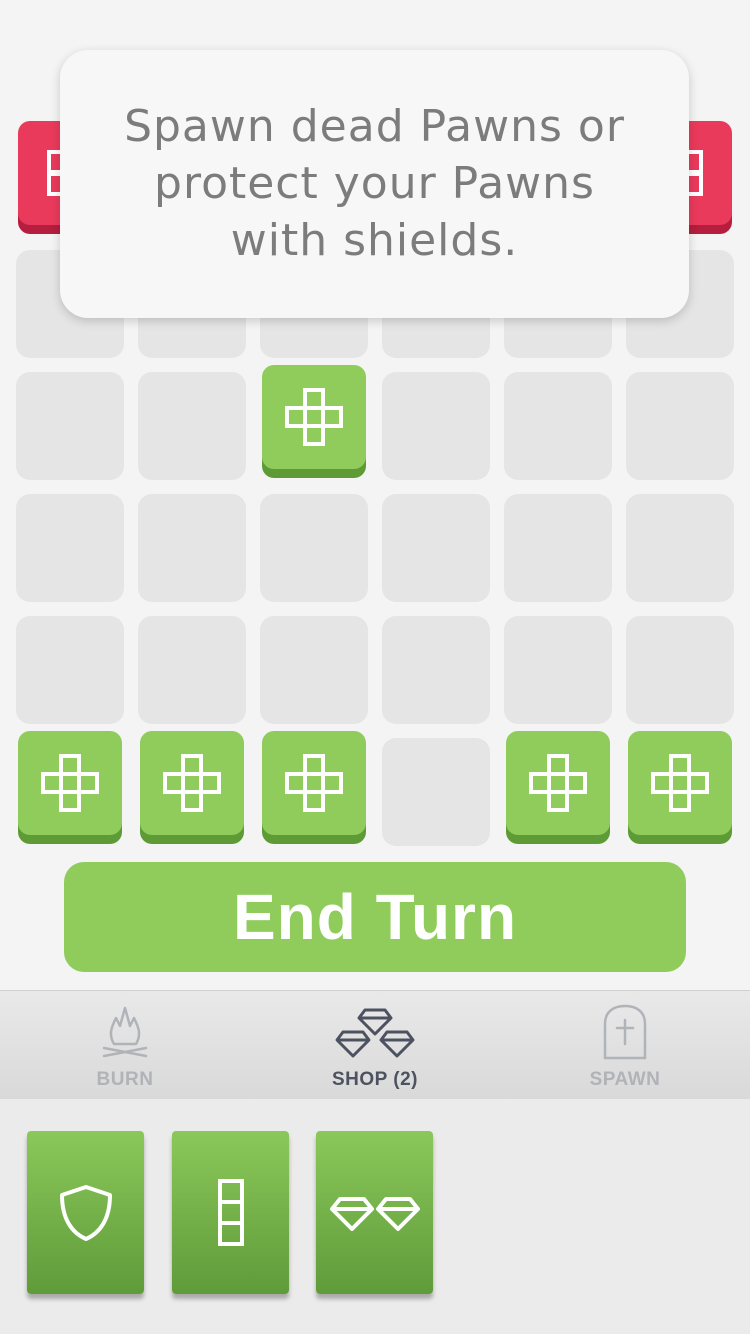  Describe the element at coordinates (375, 917) in the screenshot. I see `end-turn-button: End Turn` at that location.